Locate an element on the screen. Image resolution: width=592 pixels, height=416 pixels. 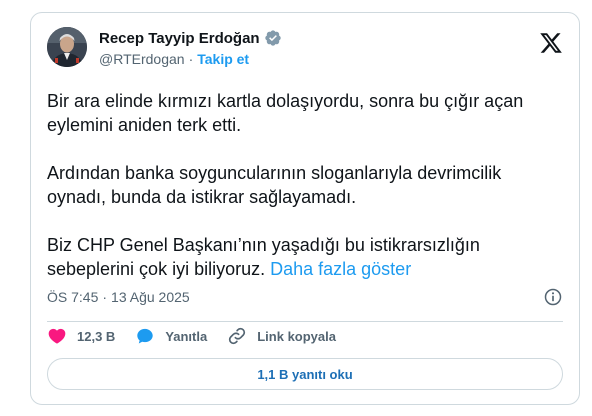
avatar is located at coordinates (67, 47).